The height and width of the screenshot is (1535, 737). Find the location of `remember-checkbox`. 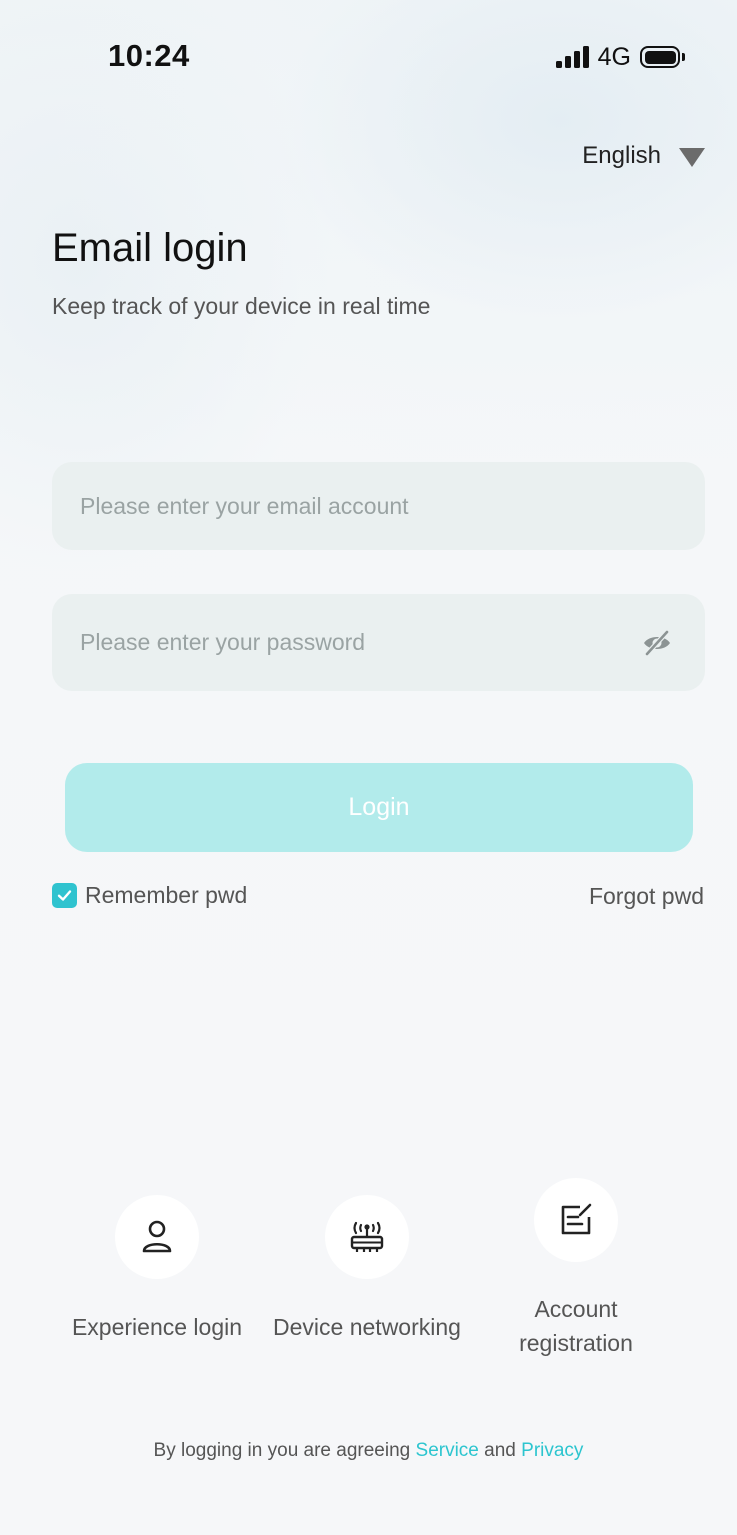

remember-checkbox is located at coordinates (64, 895).